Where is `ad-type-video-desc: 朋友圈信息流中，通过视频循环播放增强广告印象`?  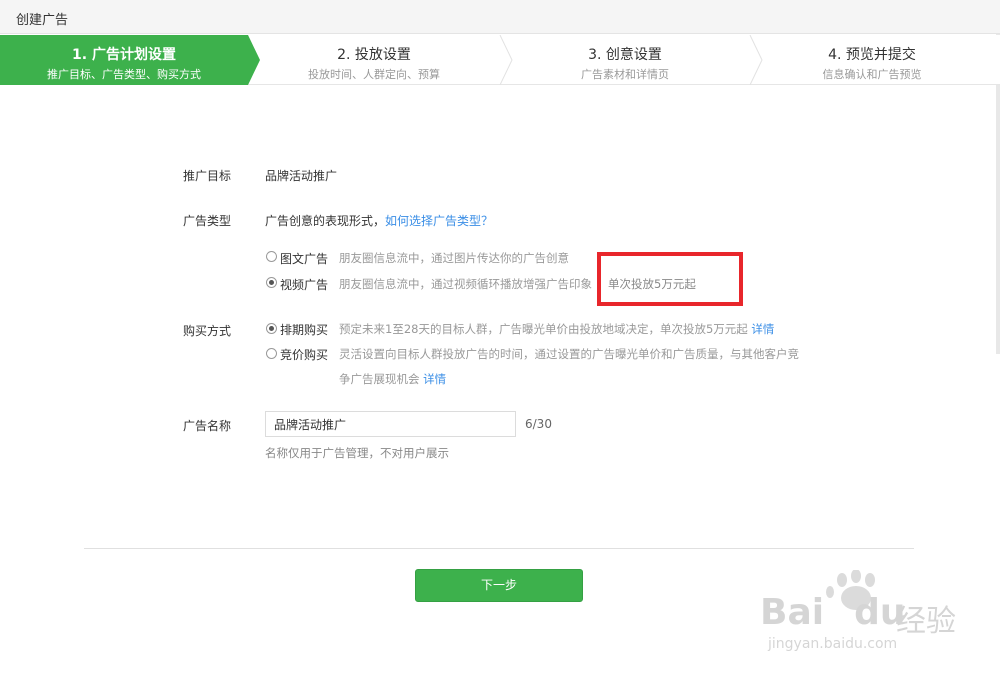 ad-type-video-desc: 朋友圈信息流中，通过视频循环播放增强广告印象 is located at coordinates (465, 284).